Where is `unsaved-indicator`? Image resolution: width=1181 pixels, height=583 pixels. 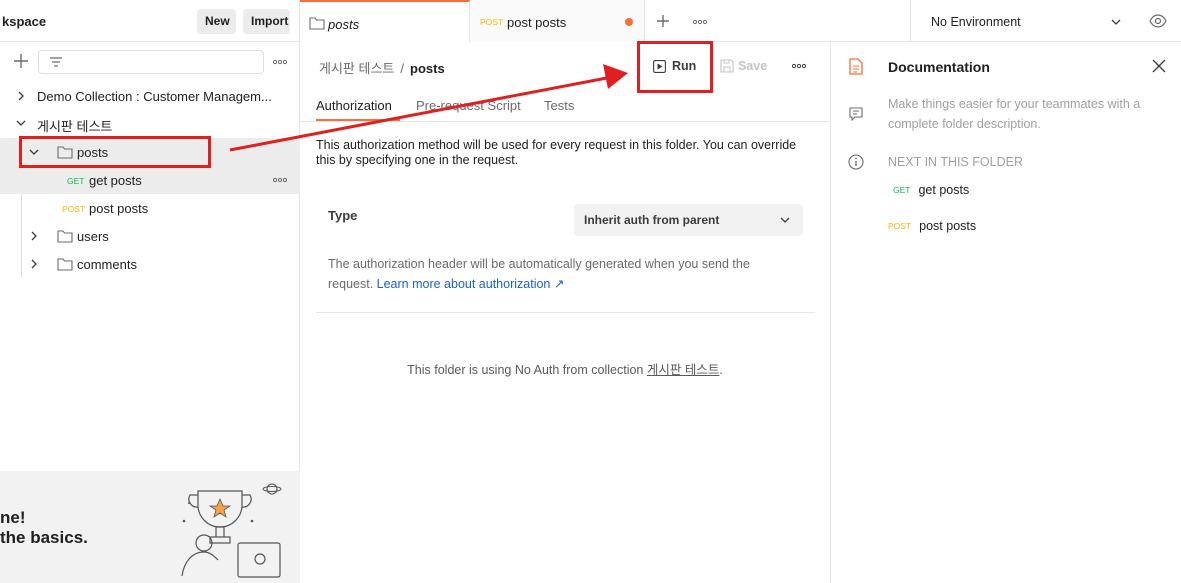 unsaved-indicator is located at coordinates (629, 22).